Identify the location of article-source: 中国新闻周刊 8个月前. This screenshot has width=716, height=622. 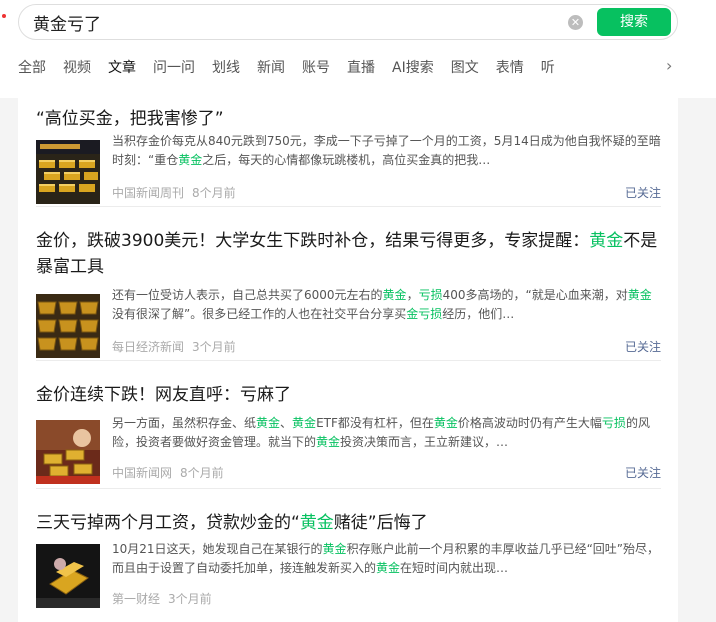
(174, 192).